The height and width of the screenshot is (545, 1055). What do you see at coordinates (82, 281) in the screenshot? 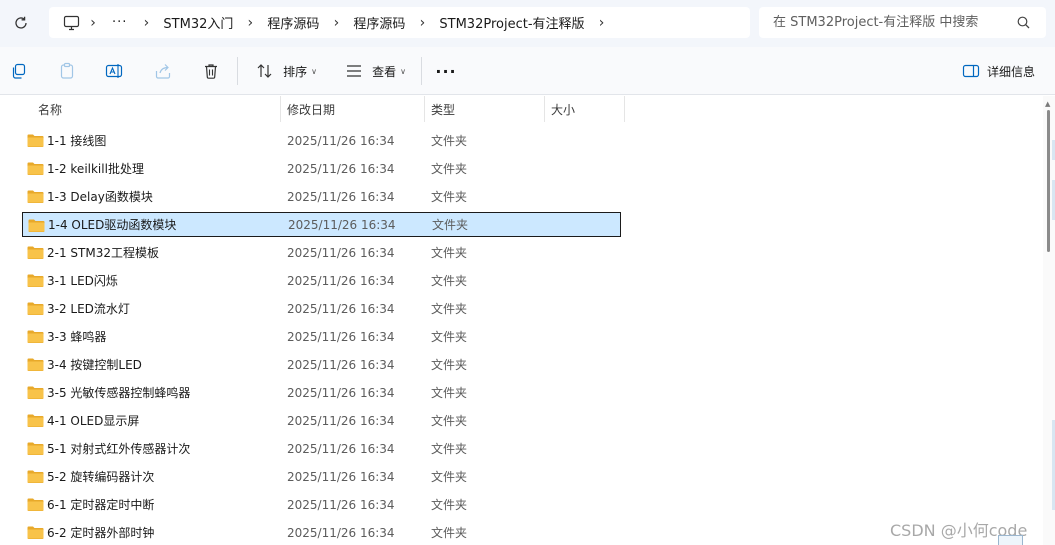
I see `file-name: 3-1 LED闪烁` at bounding box center [82, 281].